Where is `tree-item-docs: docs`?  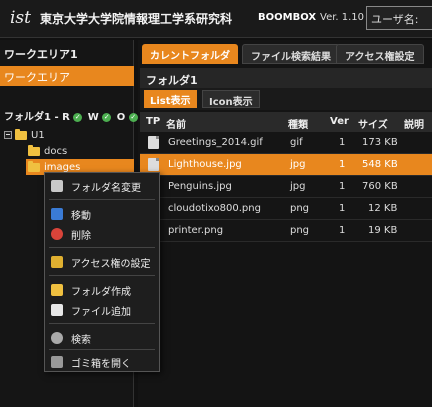 tree-item-docs: docs is located at coordinates (80, 151).